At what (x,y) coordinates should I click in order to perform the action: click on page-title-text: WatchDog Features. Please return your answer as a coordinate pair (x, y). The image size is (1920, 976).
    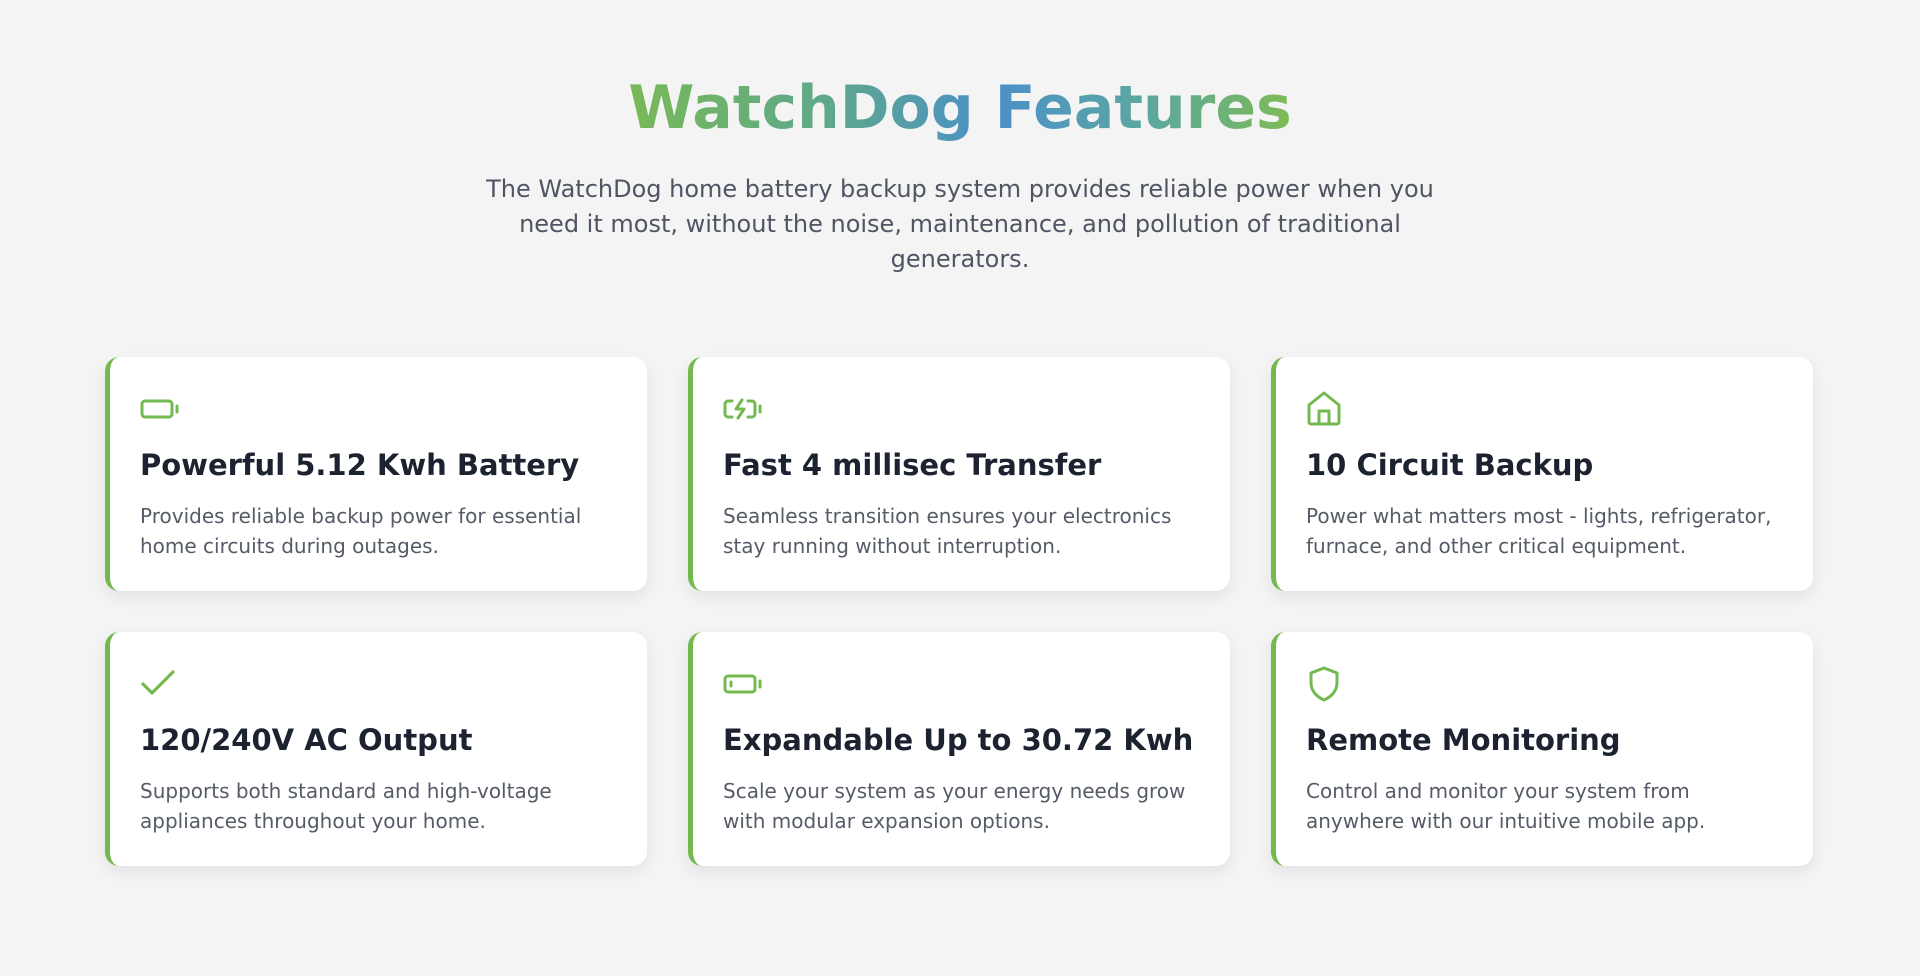
    Looking at the image, I should click on (960, 108).